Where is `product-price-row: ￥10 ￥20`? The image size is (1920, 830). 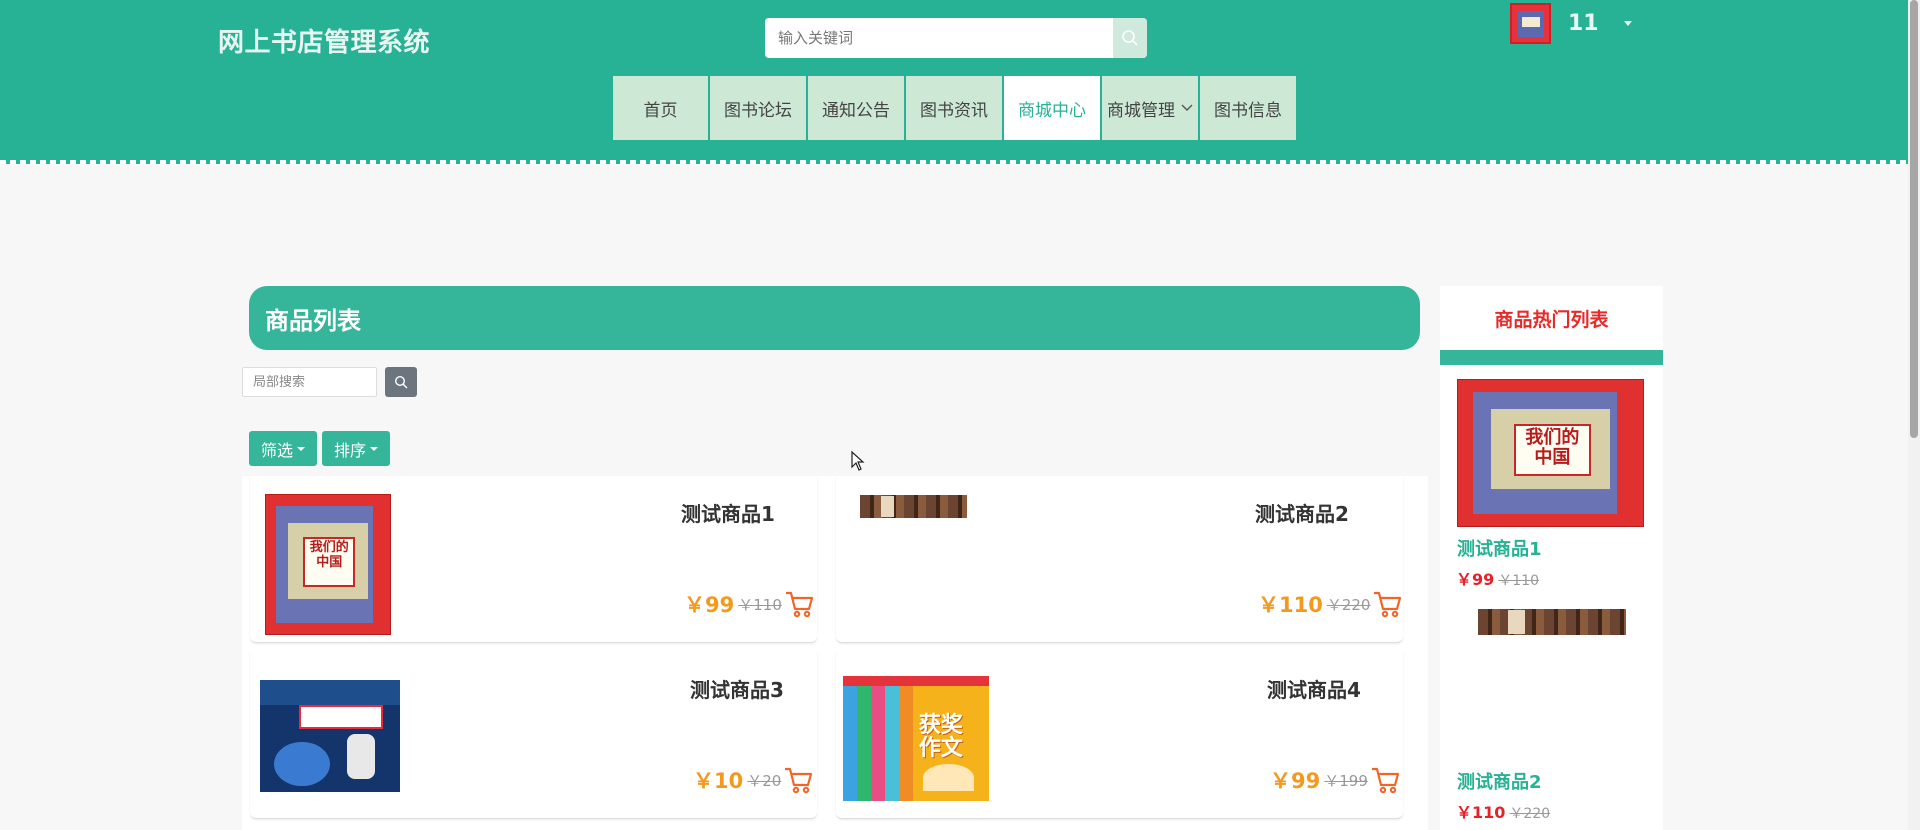 product-price-row: ￥10 ￥20 is located at coordinates (753, 780).